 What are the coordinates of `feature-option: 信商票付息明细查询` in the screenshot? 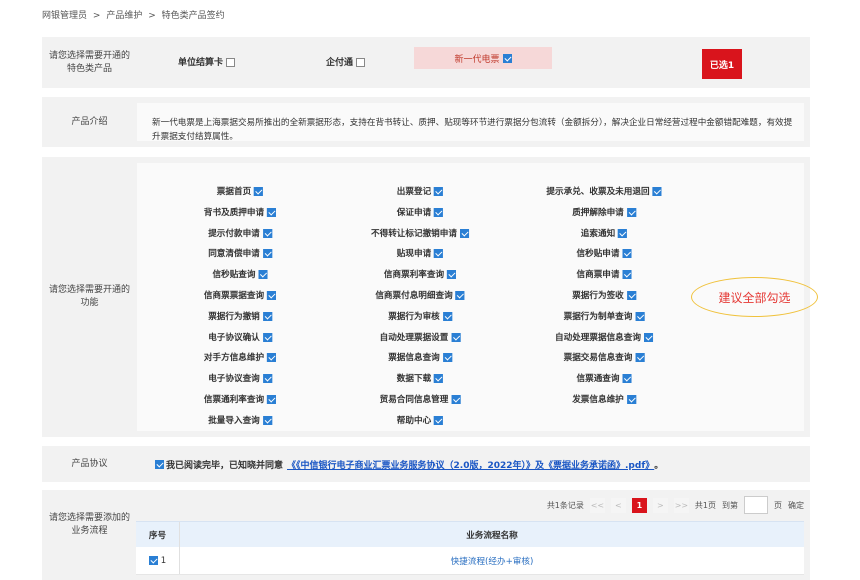 It's located at (420, 295).